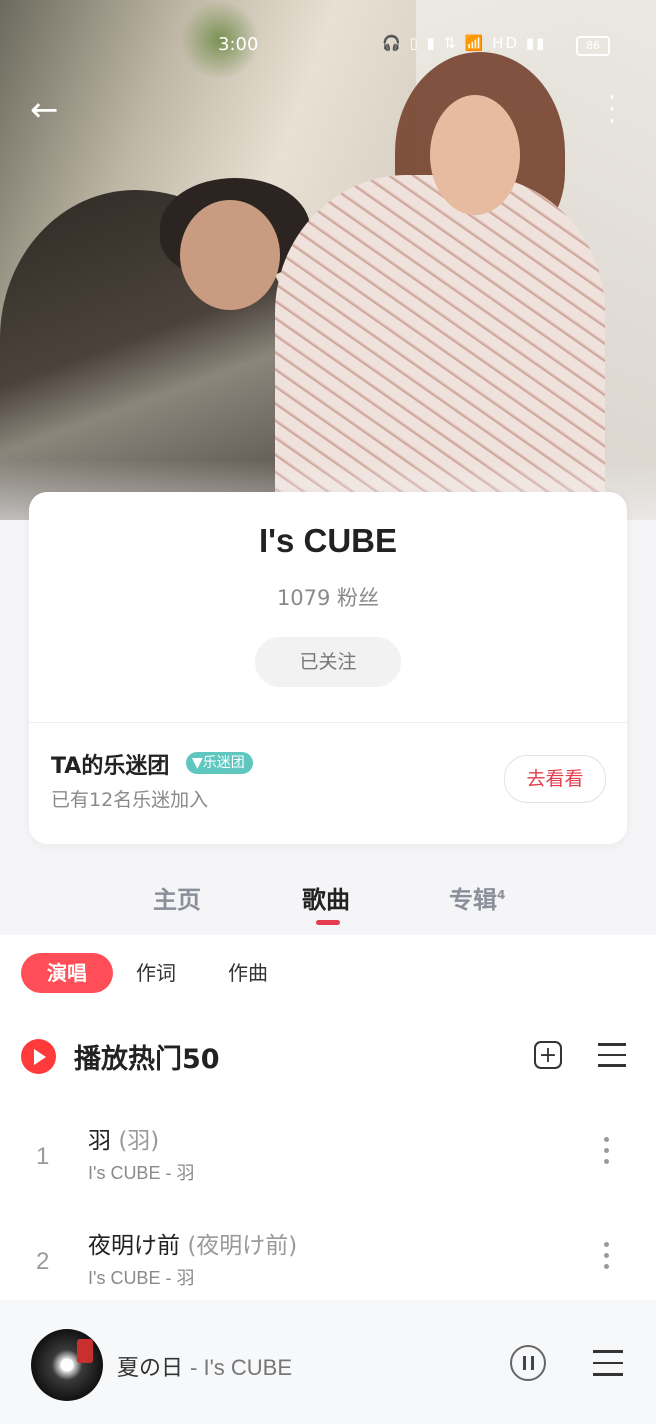 Image resolution: width=656 pixels, height=1424 pixels. I want to click on filter-lyrics: 作词, so click(156, 973).